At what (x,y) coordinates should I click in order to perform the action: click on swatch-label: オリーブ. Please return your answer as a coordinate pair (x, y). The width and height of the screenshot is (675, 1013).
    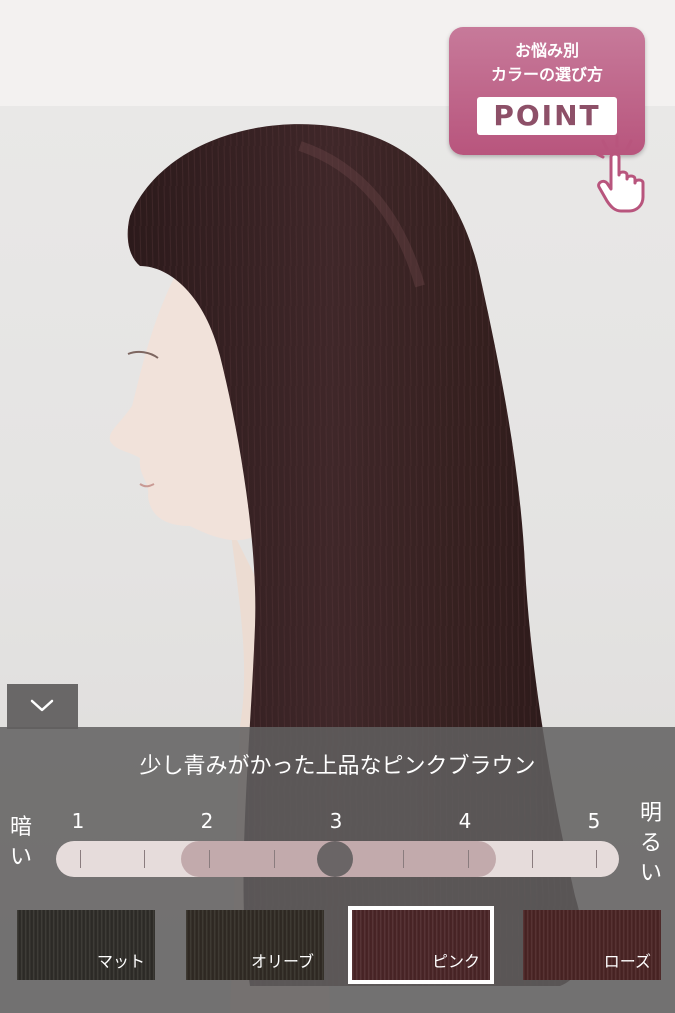
    Looking at the image, I should click on (282, 961).